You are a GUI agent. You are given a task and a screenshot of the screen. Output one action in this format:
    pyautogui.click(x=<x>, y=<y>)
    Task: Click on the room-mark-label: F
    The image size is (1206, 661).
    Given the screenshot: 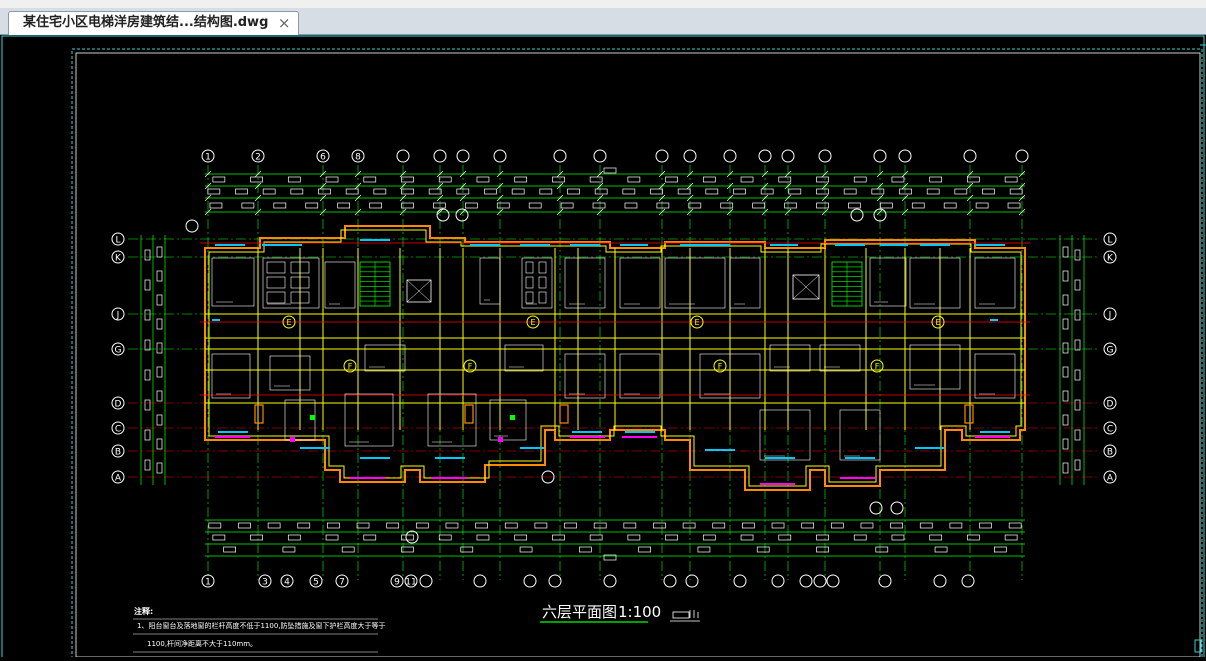 What is the action you would take?
    pyautogui.click(x=720, y=366)
    